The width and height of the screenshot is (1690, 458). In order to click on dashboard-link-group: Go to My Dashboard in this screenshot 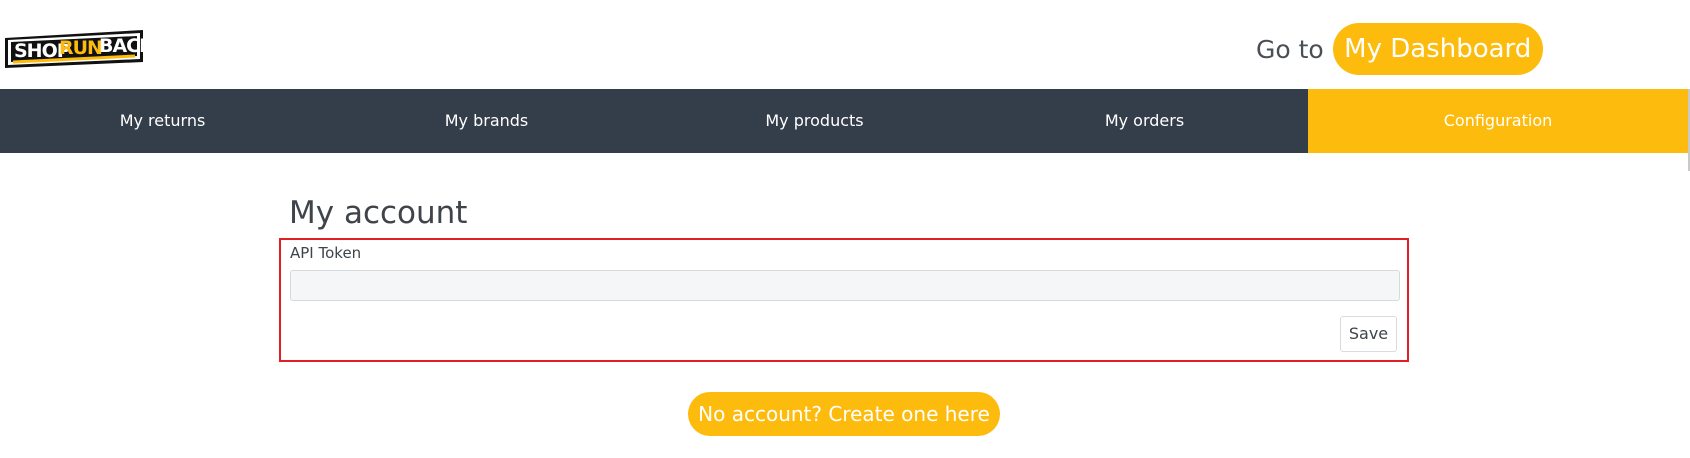, I will do `click(1399, 49)`.